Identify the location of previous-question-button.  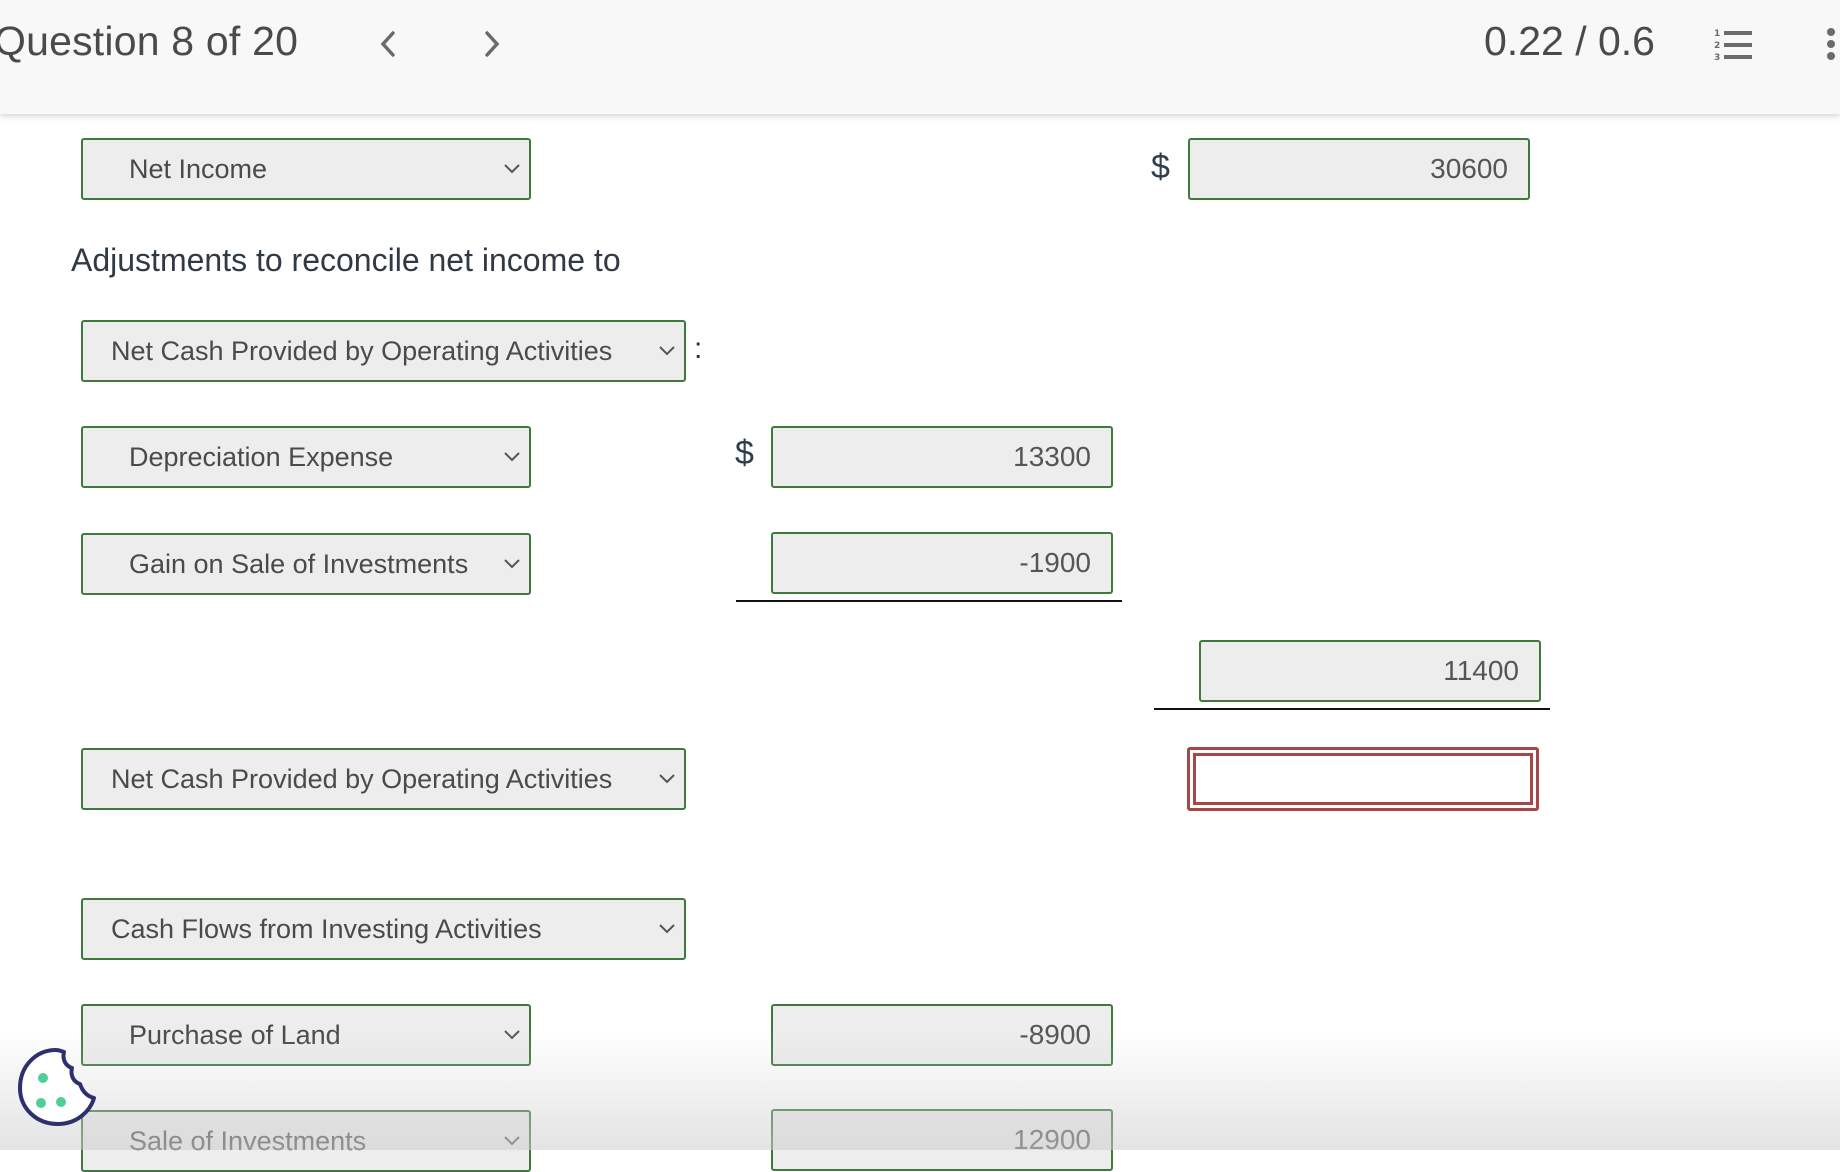
(388, 44).